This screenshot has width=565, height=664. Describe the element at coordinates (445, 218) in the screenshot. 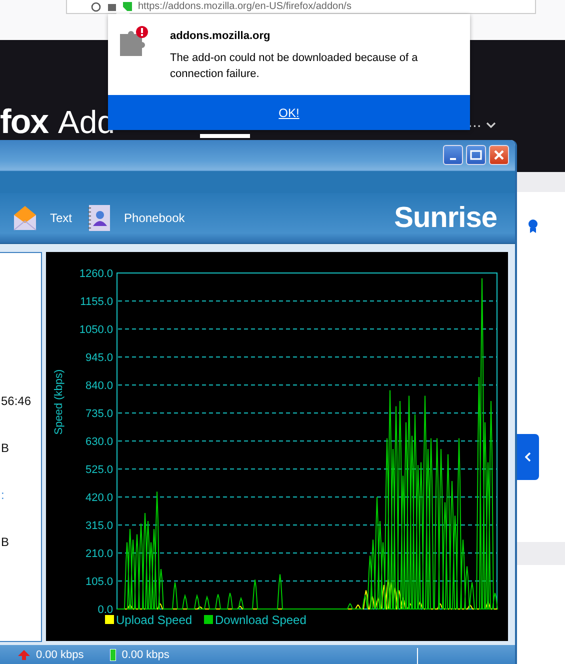

I see `sunrise-logo: Sunrise` at that location.